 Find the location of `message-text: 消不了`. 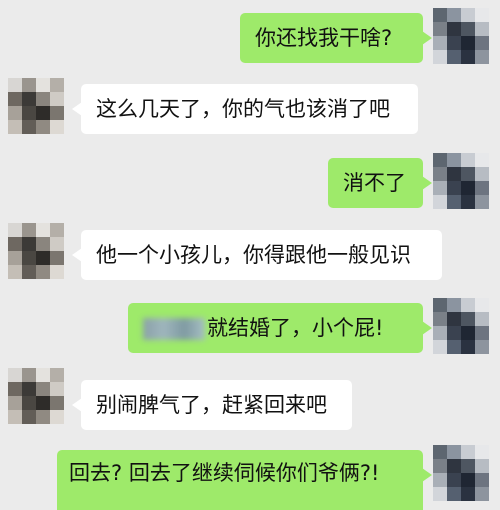

message-text: 消不了 is located at coordinates (374, 183).